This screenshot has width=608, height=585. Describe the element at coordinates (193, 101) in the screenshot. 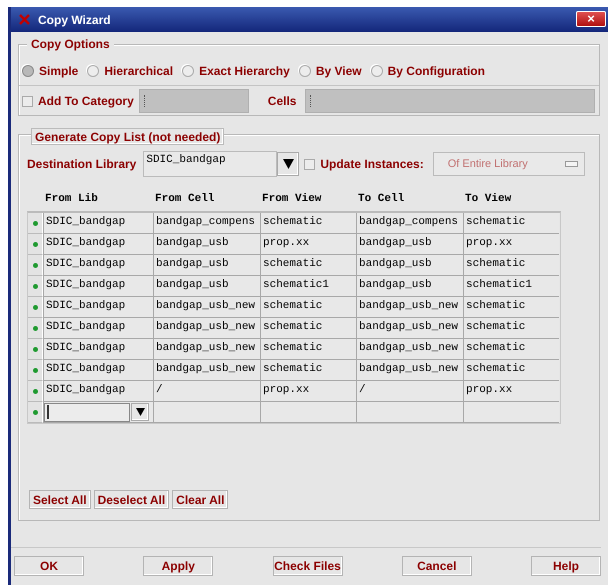

I see `category-field` at that location.